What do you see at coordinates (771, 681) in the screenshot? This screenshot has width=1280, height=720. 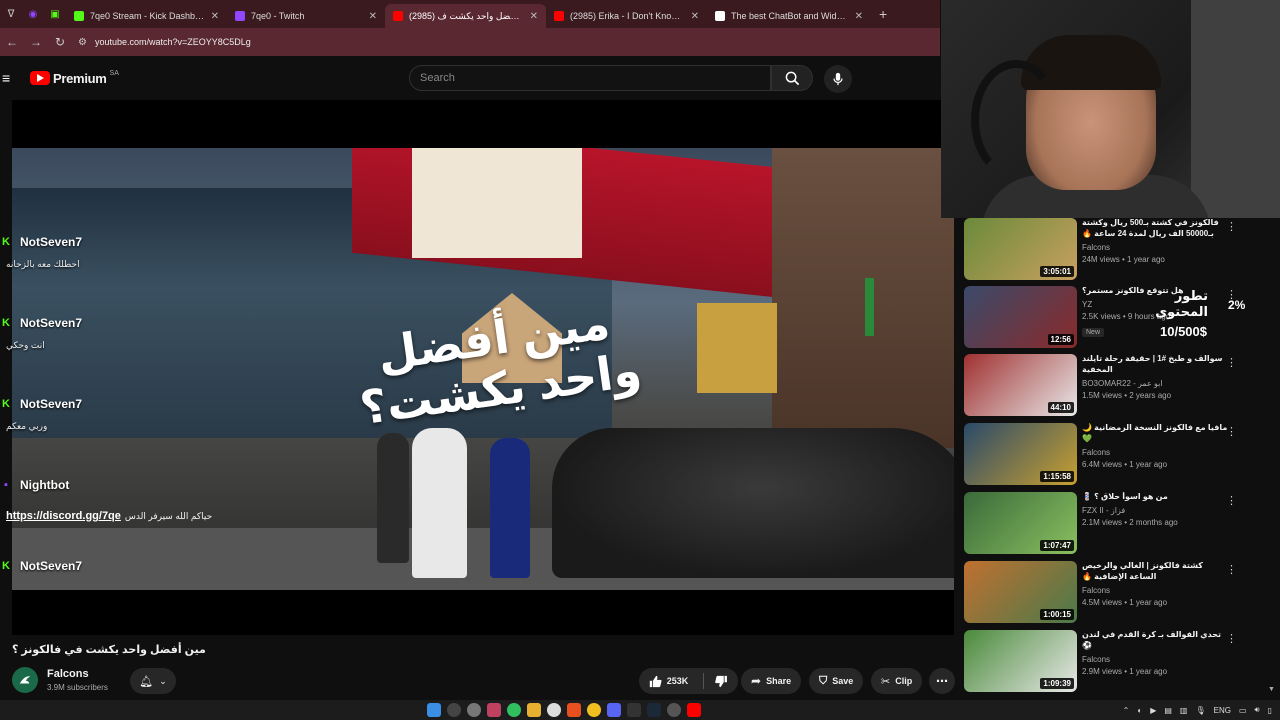 I see `share-button: ➦ Share` at bounding box center [771, 681].